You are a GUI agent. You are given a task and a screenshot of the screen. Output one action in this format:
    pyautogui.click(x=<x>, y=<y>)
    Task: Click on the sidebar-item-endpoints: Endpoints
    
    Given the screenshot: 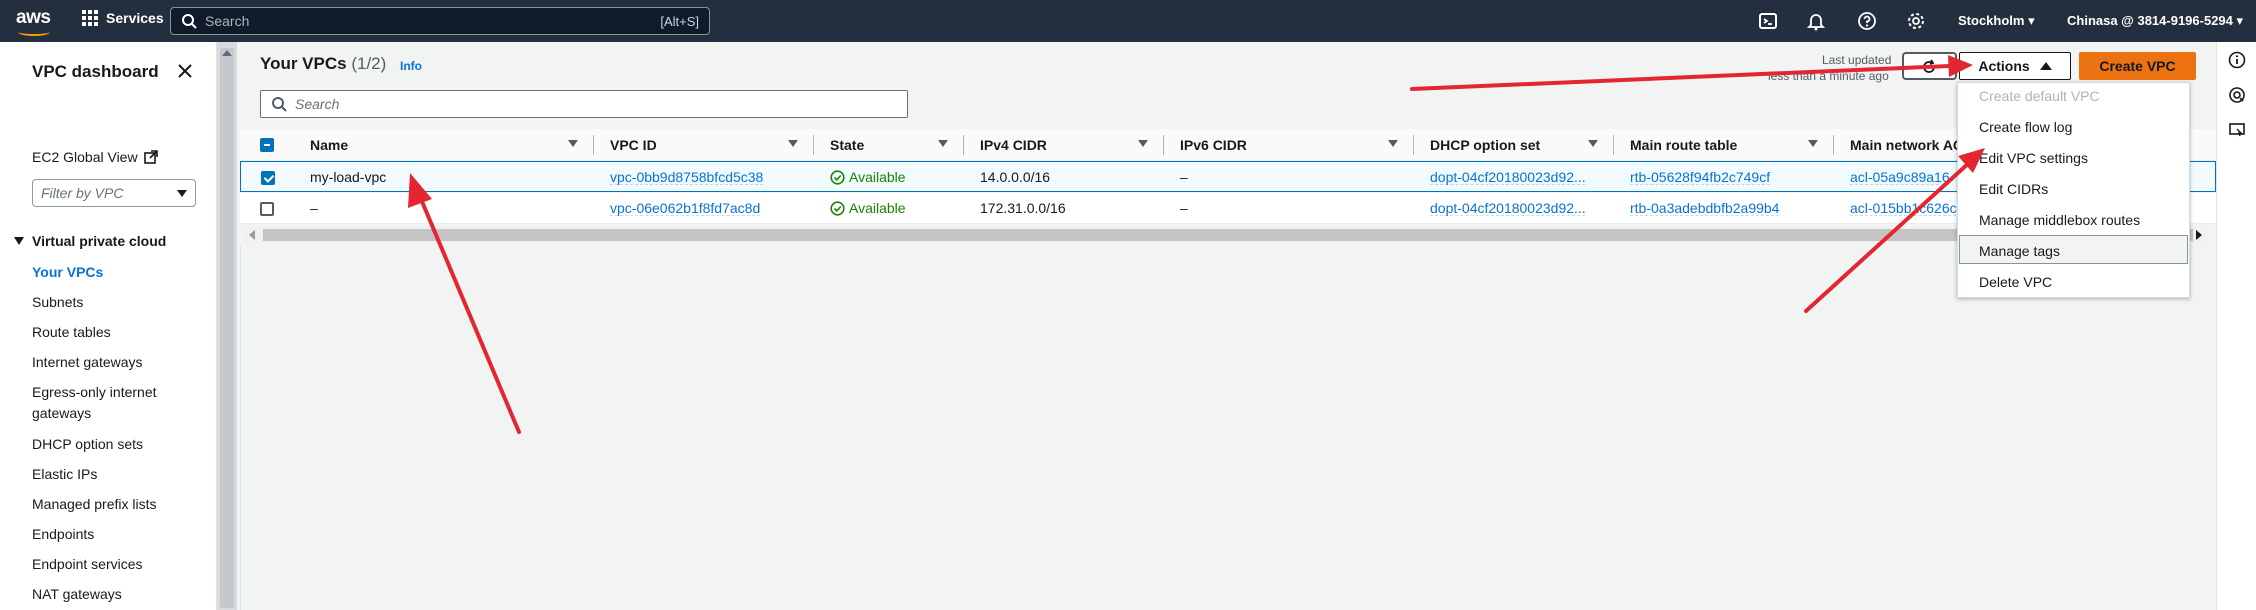 What is the action you would take?
    pyautogui.click(x=107, y=534)
    